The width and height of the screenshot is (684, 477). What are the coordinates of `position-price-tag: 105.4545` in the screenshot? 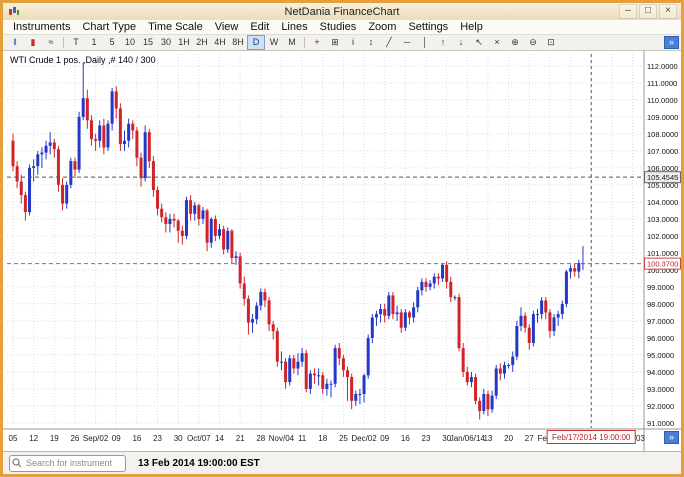 It's located at (662, 177).